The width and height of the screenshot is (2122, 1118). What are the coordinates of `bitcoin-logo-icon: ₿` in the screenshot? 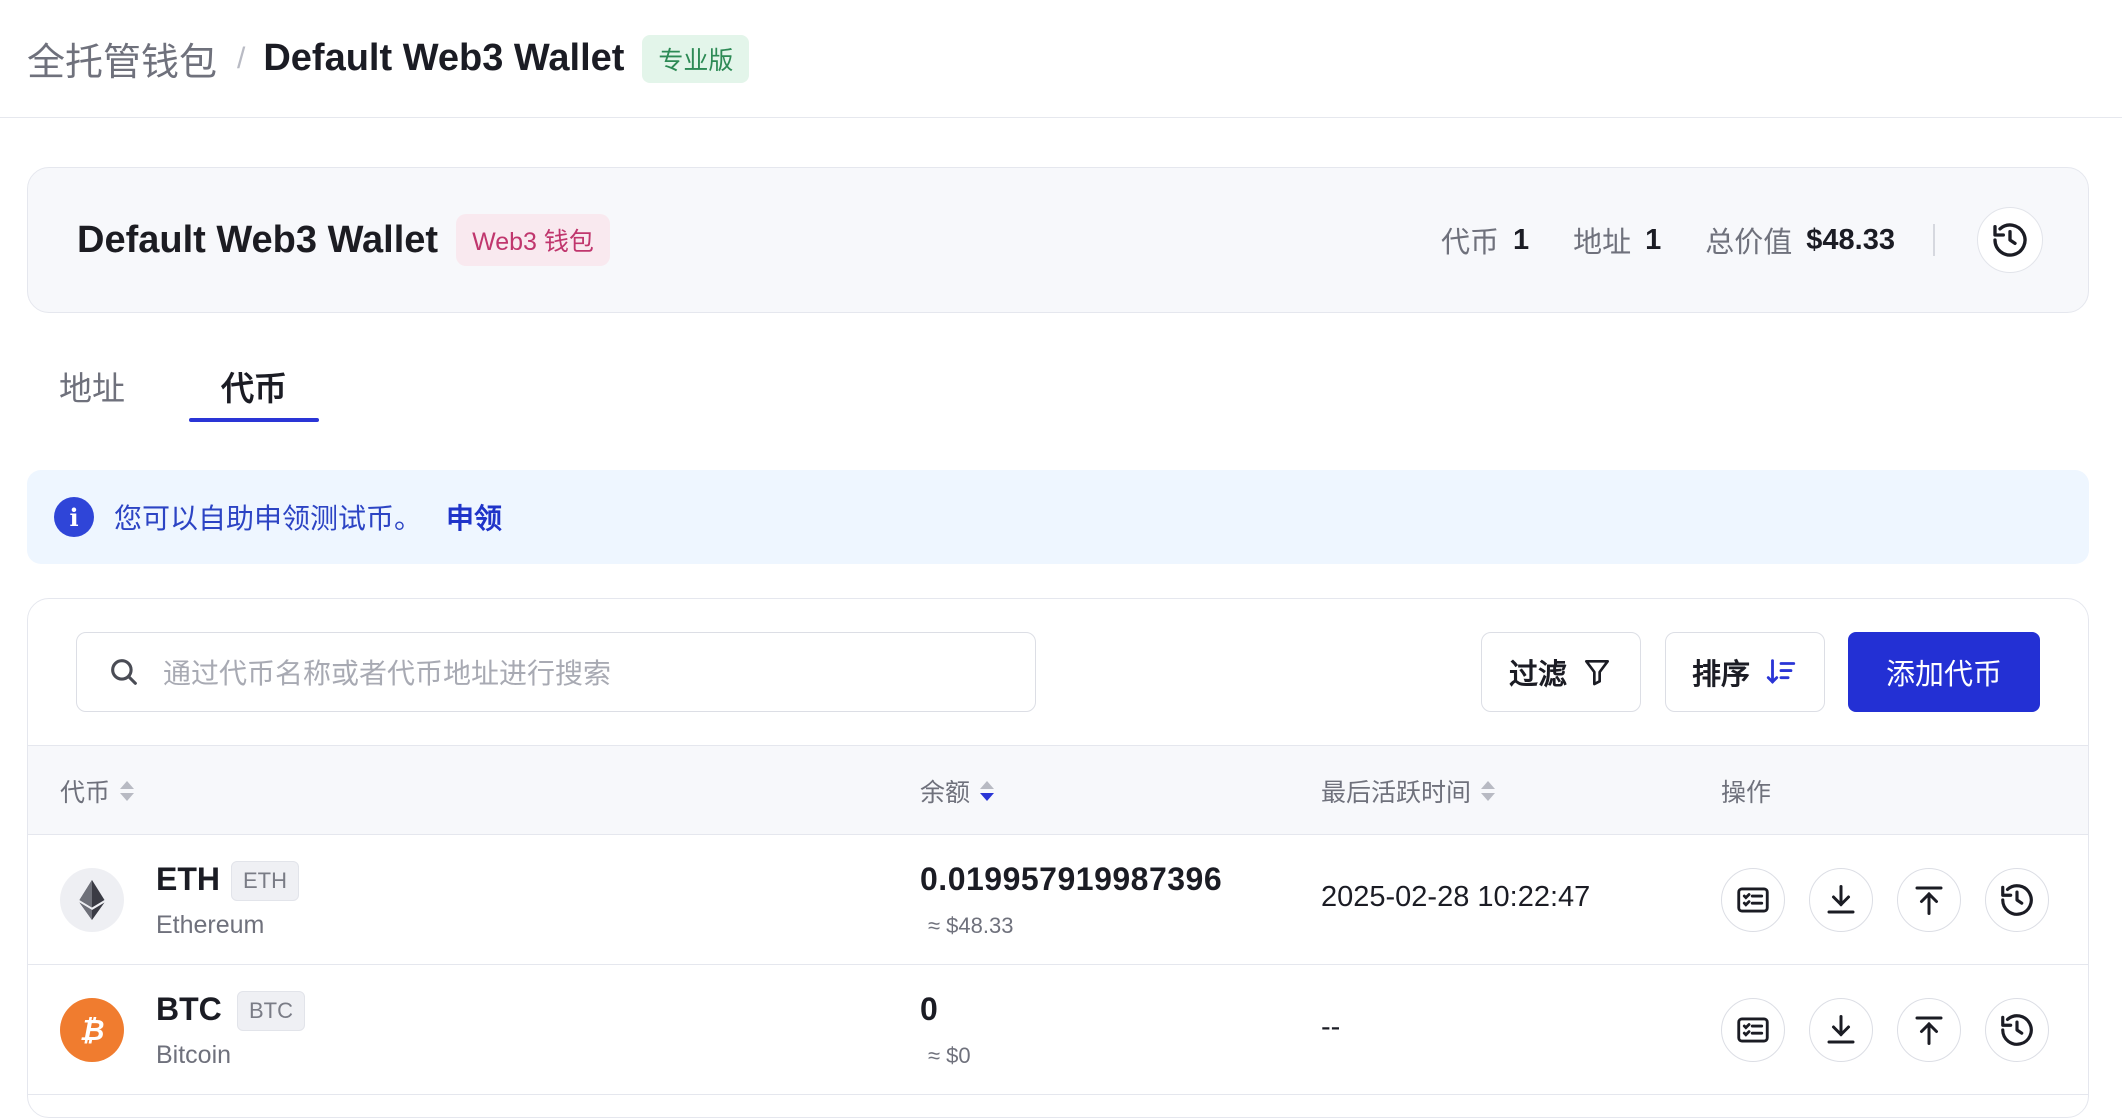 It's located at (92, 1030).